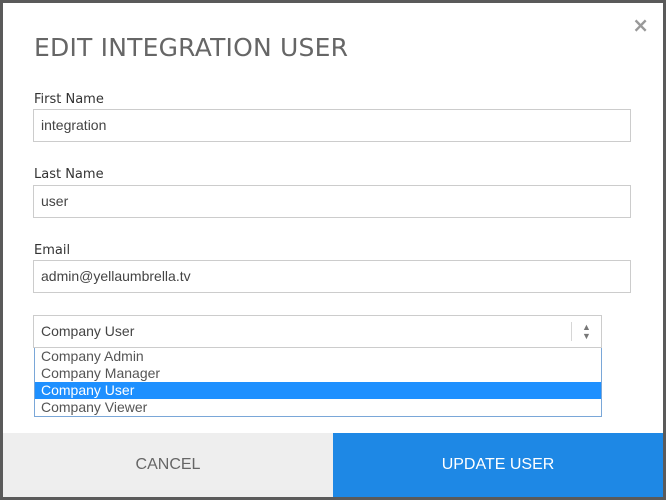  What do you see at coordinates (52, 250) in the screenshot?
I see `email-label: Email` at bounding box center [52, 250].